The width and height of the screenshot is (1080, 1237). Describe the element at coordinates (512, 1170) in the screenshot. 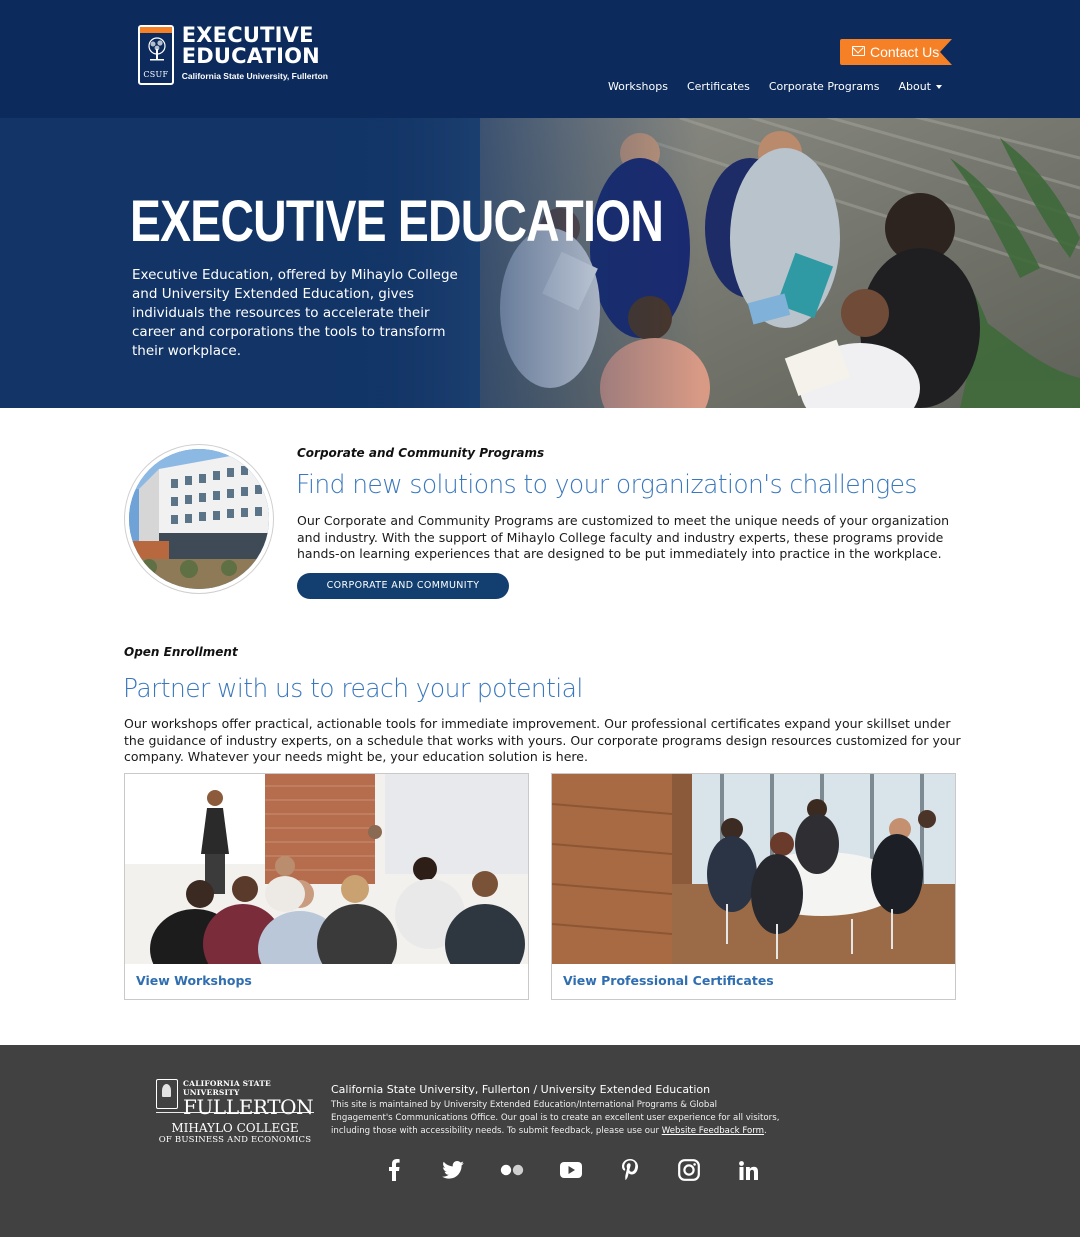

I see `flickr-icon` at that location.